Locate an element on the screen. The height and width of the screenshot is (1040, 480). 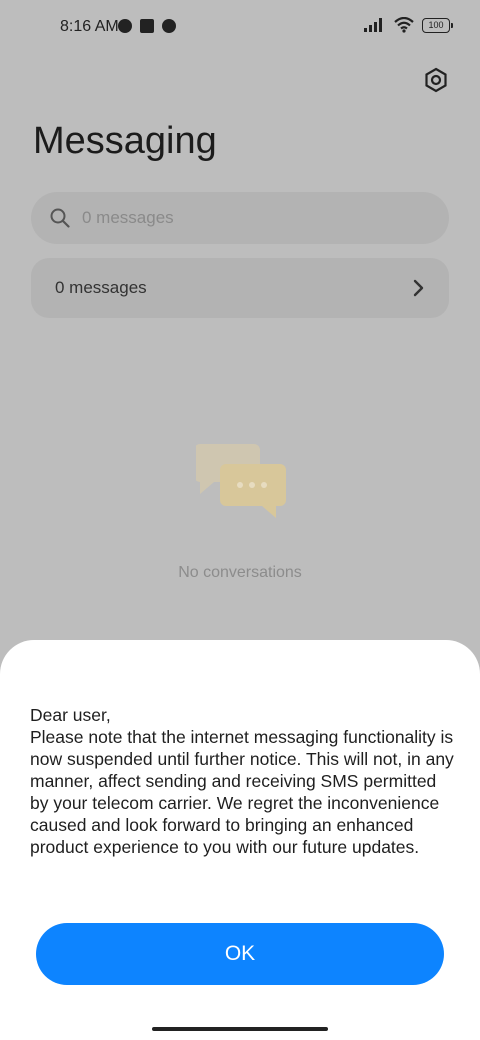
notification-icons is located at coordinates (147, 26).